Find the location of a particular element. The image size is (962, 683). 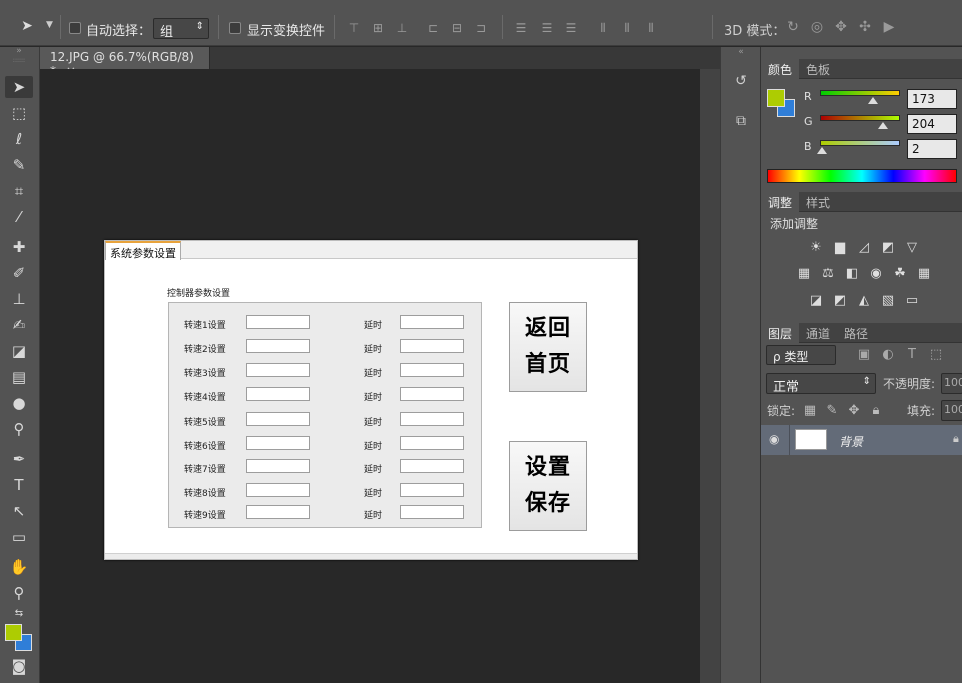

tab-layers: 图层 is located at coordinates (780, 333).